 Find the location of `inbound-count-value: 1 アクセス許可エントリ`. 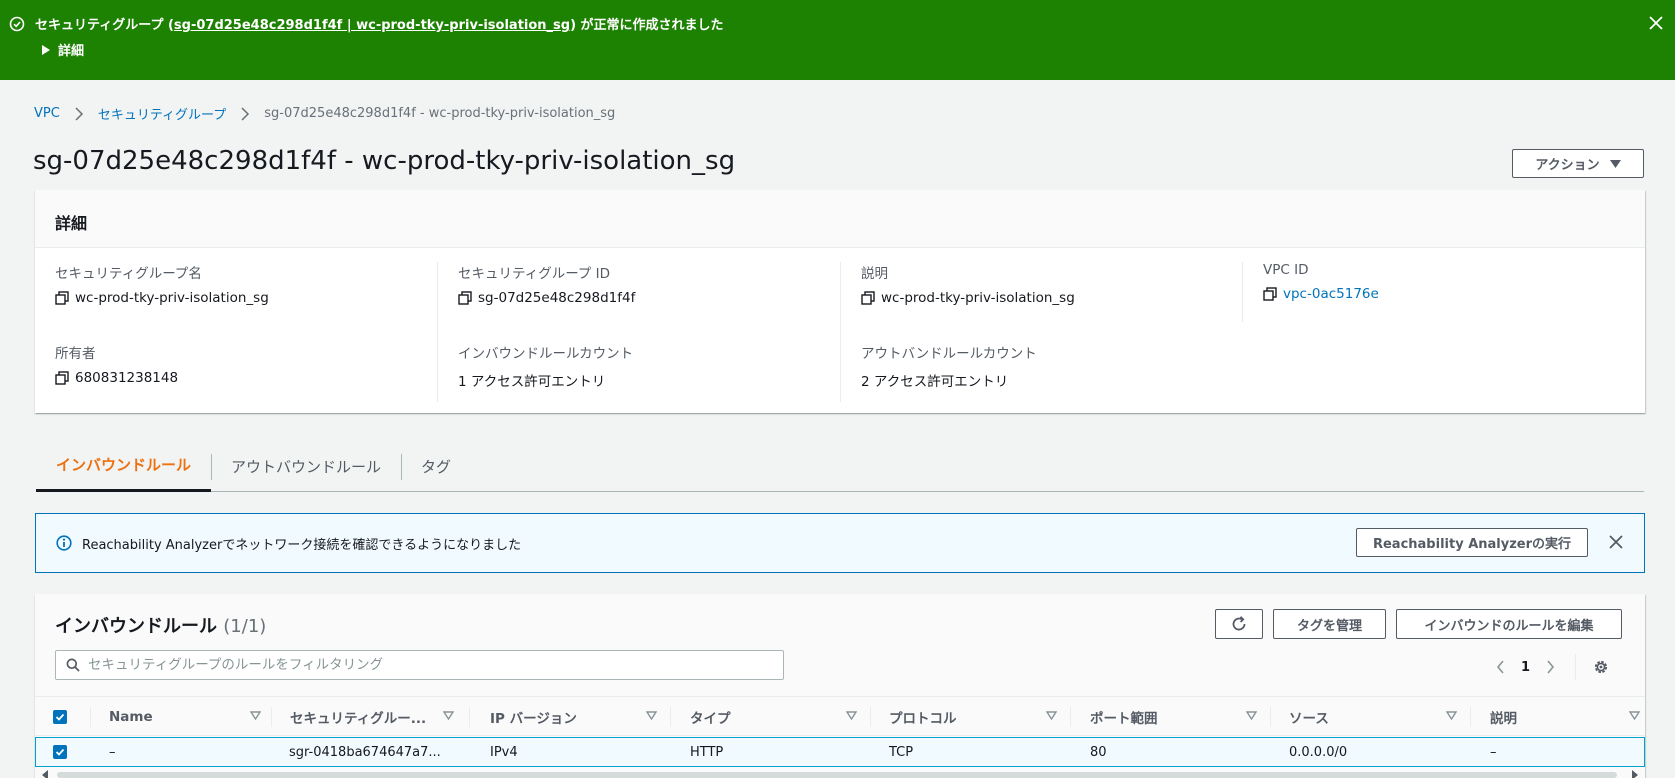

inbound-count-value: 1 アクセス許可エントリ is located at coordinates (532, 382).